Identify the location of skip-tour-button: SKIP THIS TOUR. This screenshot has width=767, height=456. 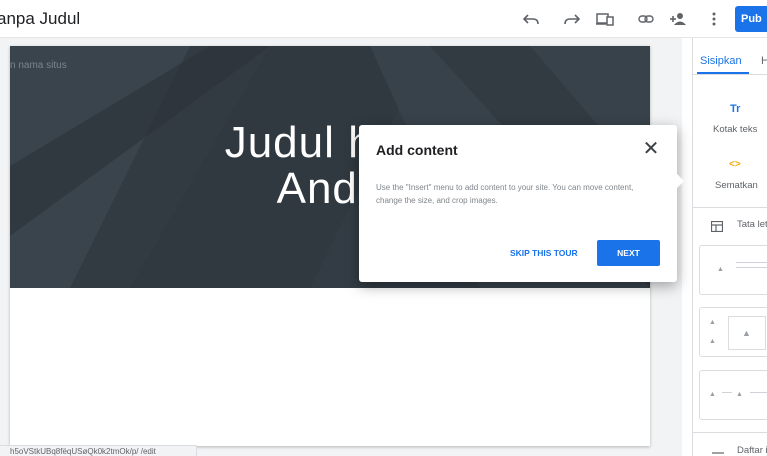
(544, 253).